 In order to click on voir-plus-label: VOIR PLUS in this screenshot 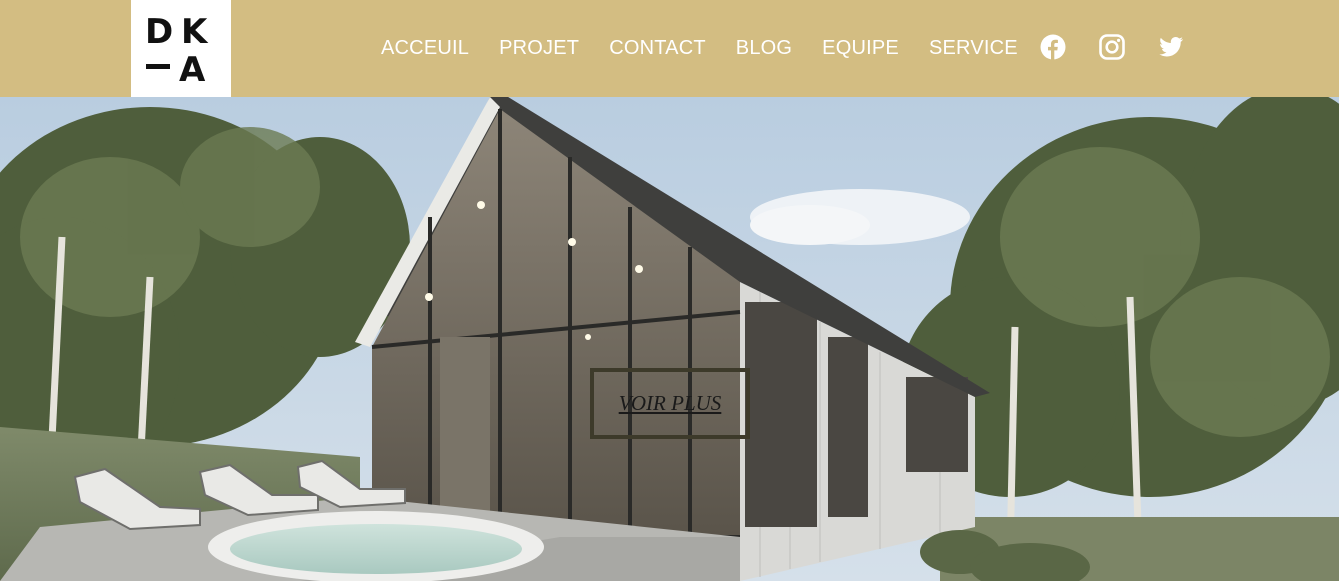, I will do `click(670, 403)`.